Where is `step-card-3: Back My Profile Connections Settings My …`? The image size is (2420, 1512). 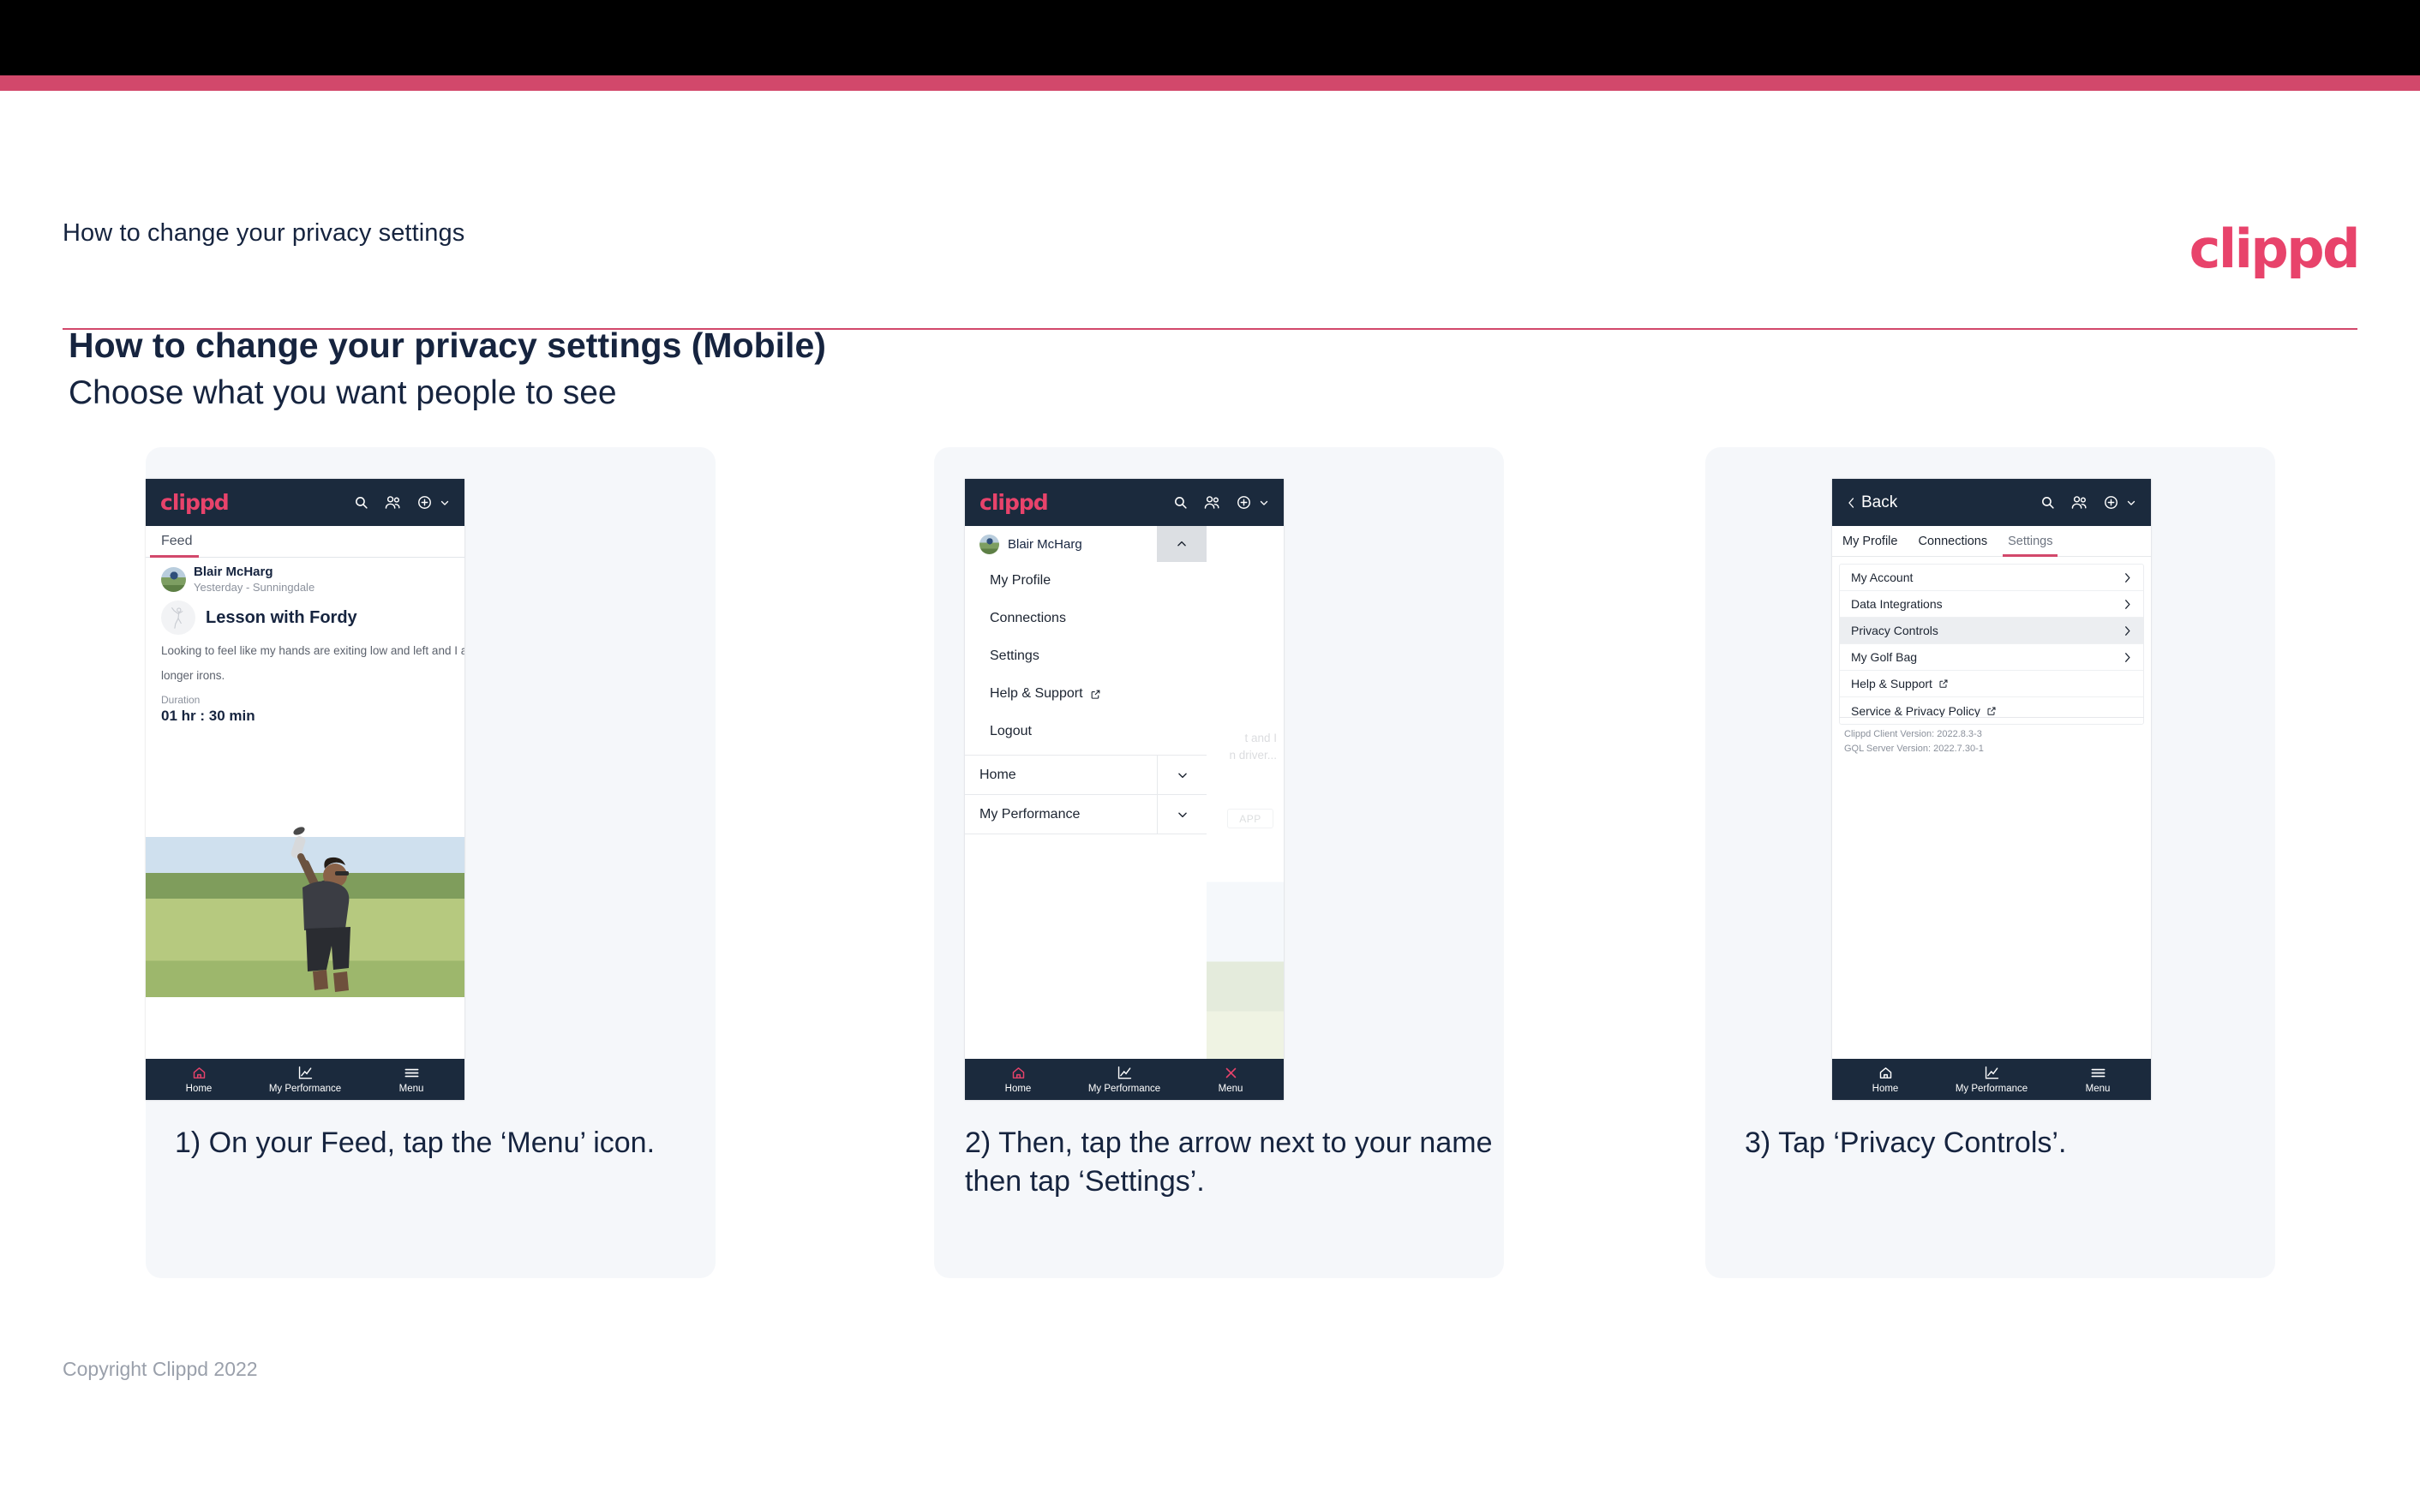
step-card-3: Back My Profile Connections Settings My … is located at coordinates (1990, 862).